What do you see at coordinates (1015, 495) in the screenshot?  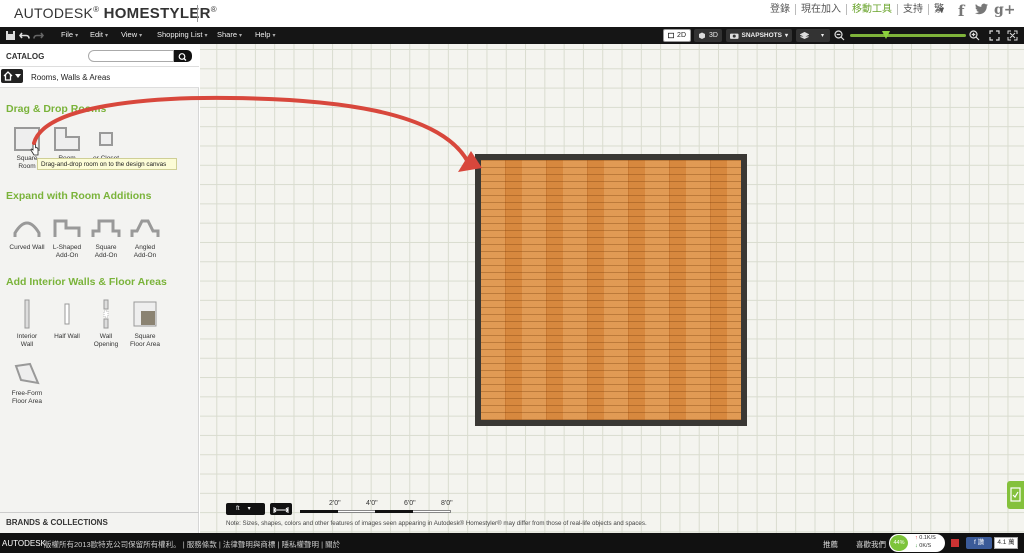 I see `side-drawer-tab` at bounding box center [1015, 495].